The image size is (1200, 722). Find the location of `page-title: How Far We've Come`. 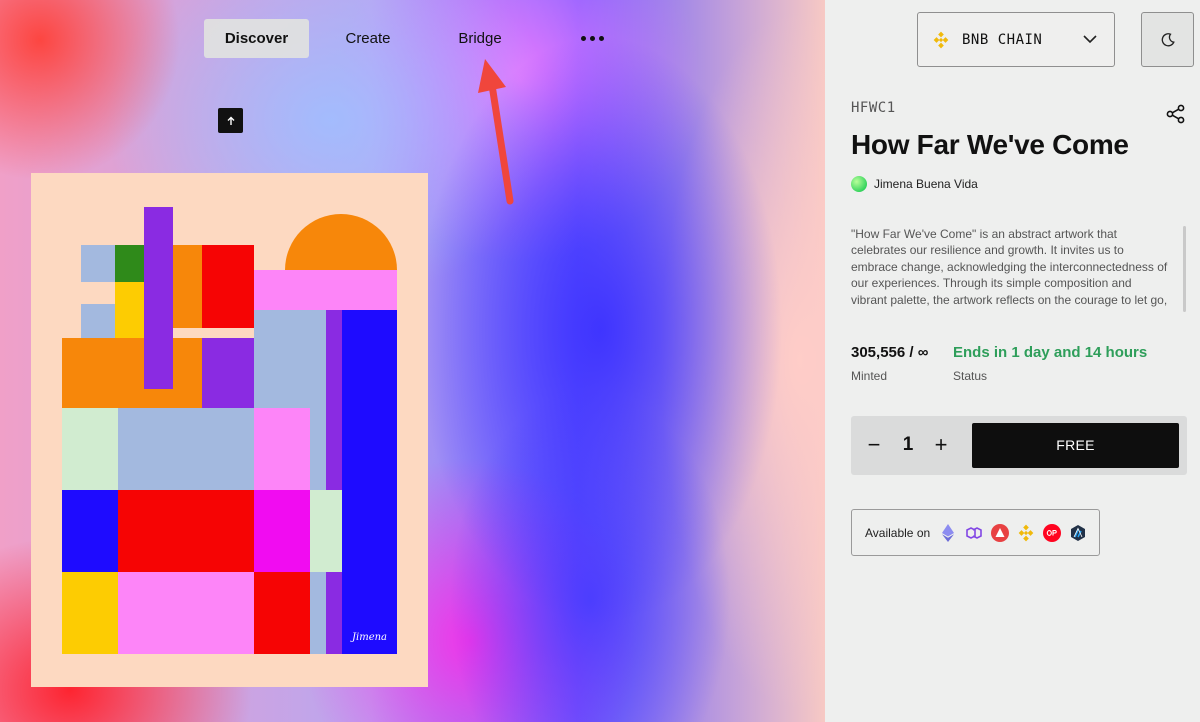

page-title: How Far We've Come is located at coordinates (990, 144).